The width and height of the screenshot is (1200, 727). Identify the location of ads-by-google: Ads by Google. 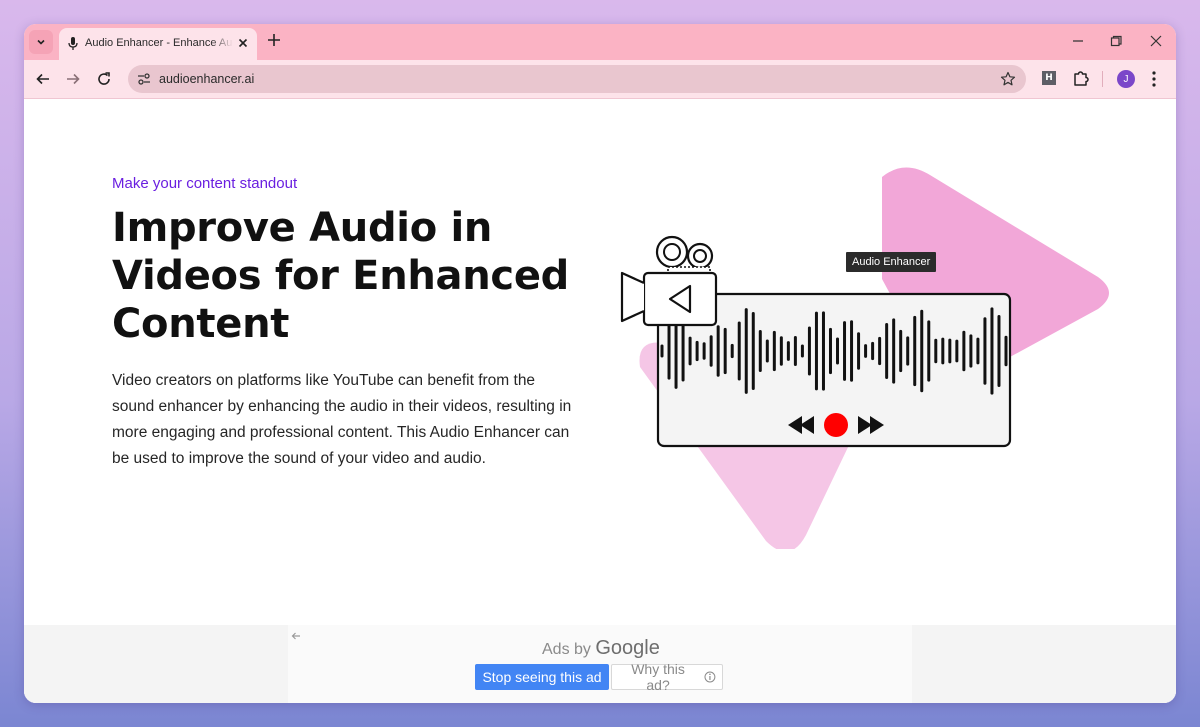
(601, 648).